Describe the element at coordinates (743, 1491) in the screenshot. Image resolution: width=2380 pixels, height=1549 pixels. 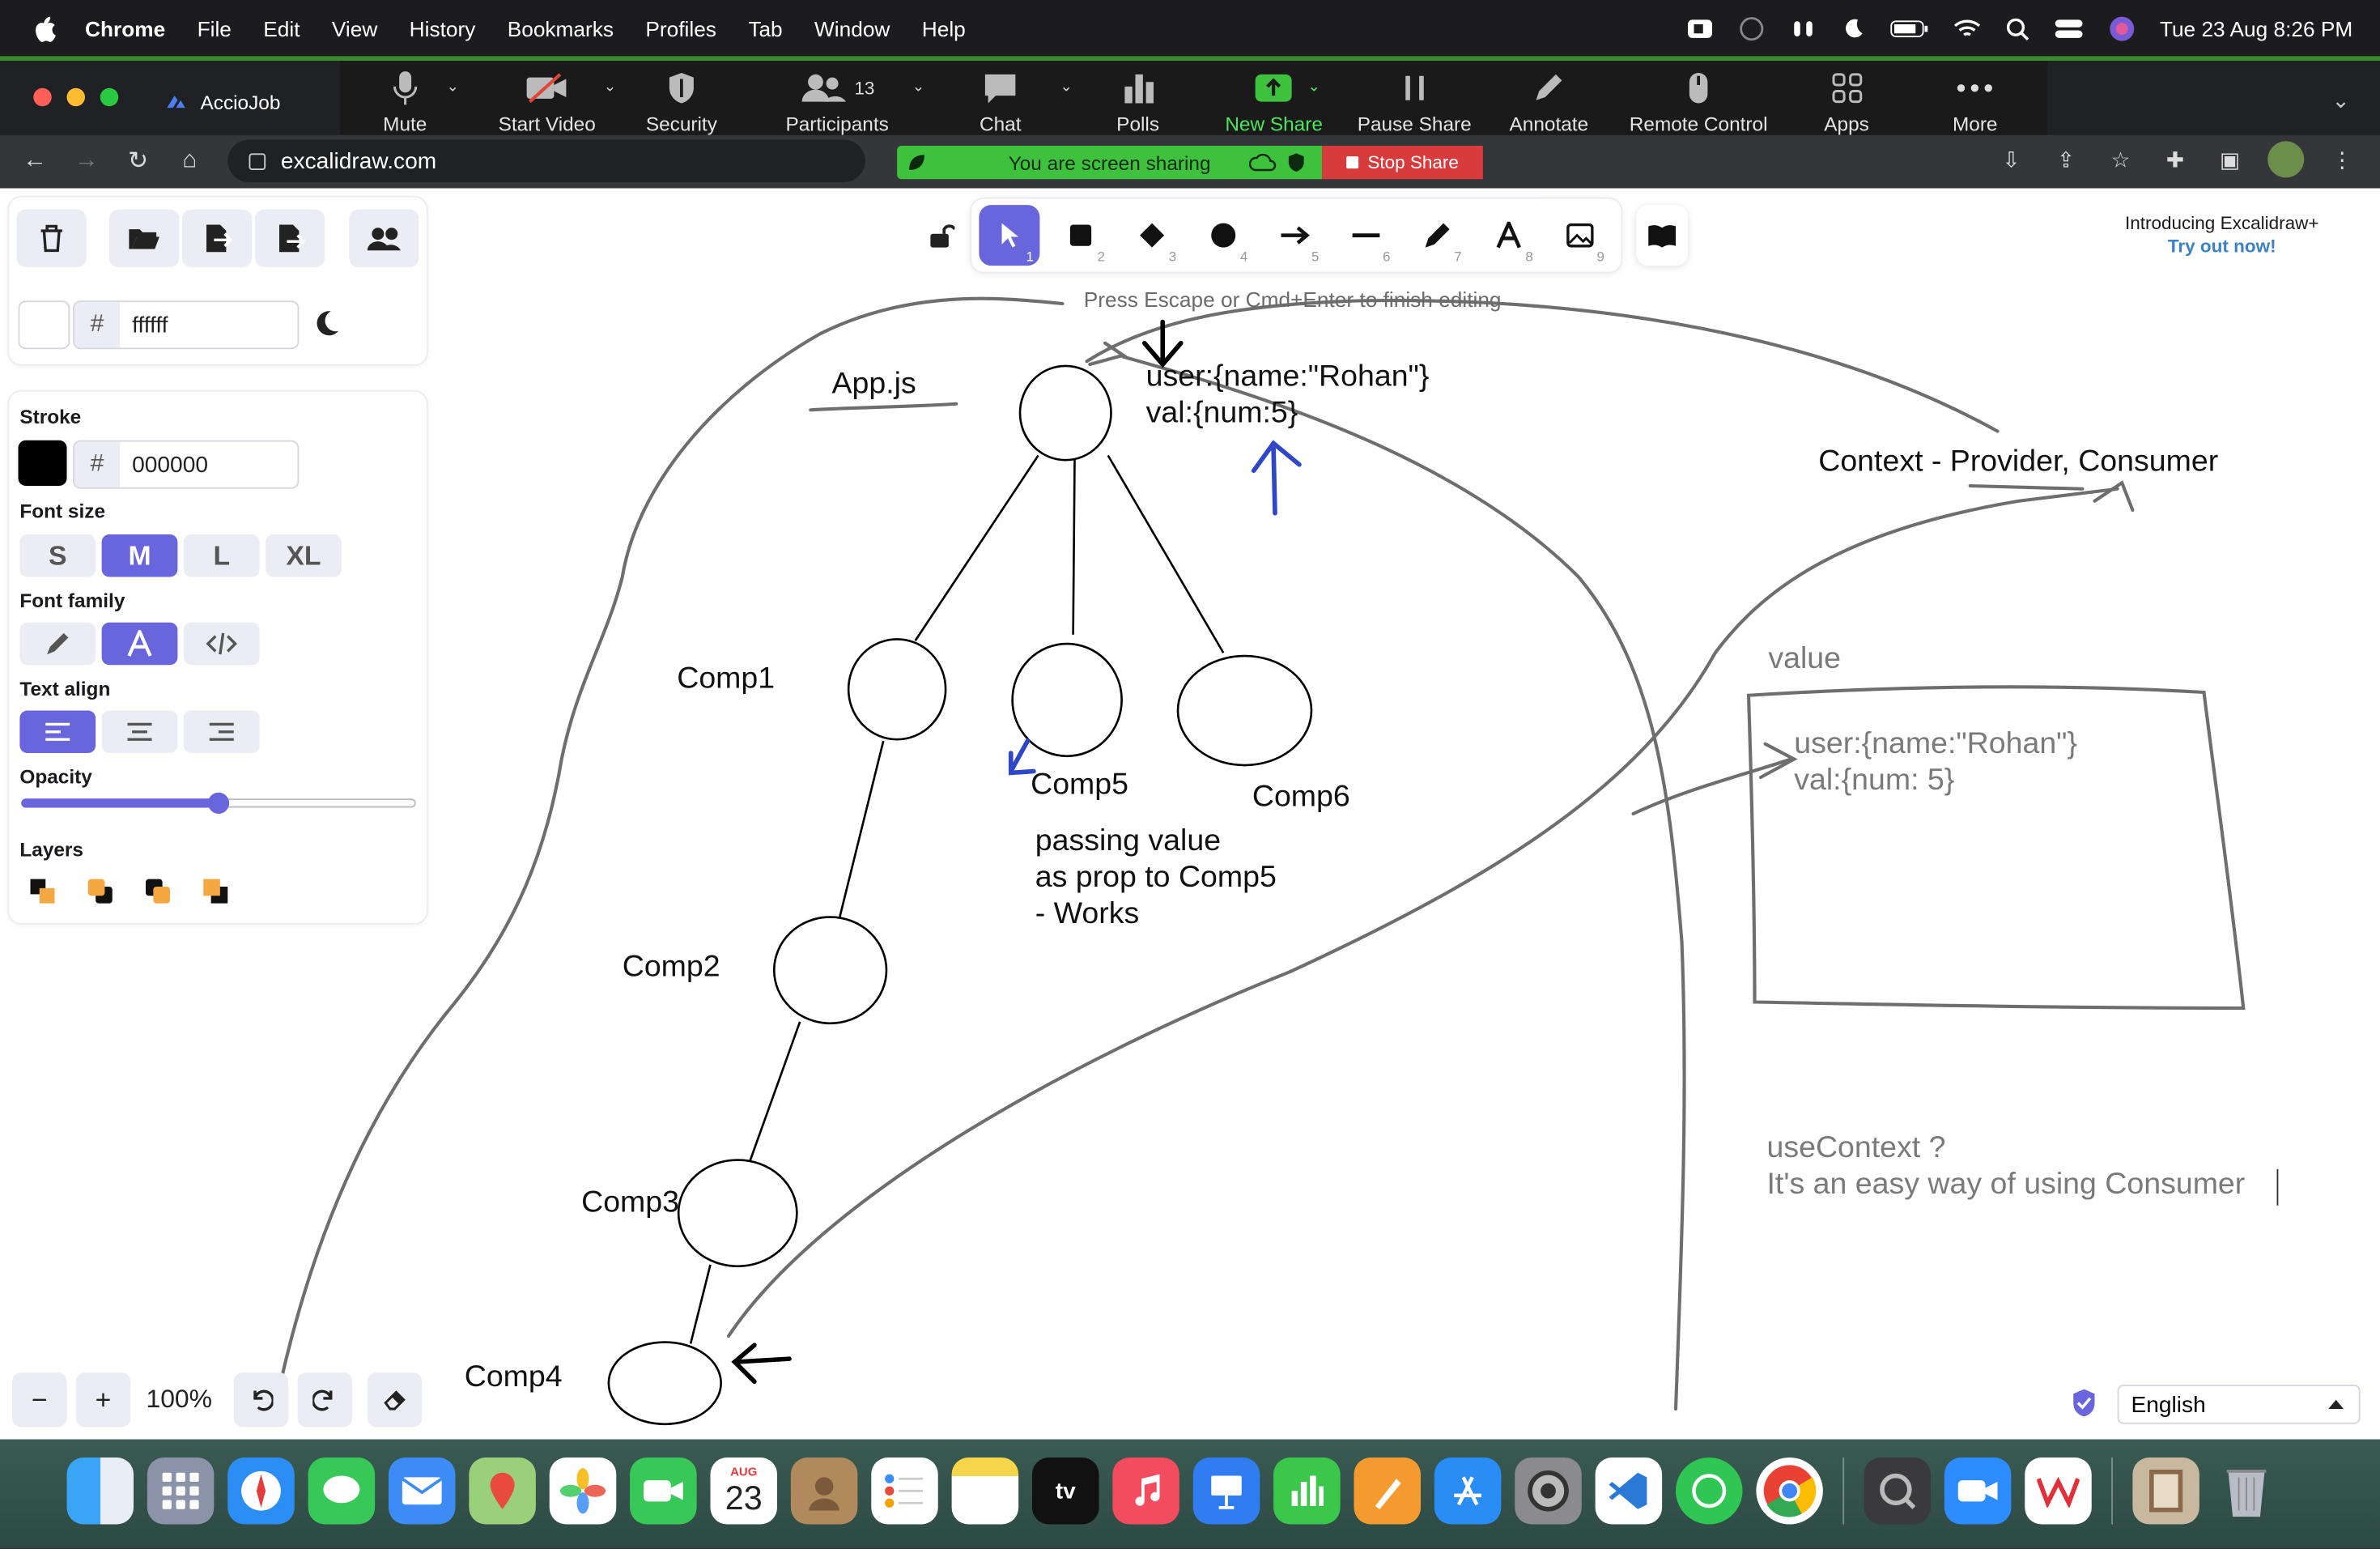
I see `calendar-icon: AUG 23` at that location.